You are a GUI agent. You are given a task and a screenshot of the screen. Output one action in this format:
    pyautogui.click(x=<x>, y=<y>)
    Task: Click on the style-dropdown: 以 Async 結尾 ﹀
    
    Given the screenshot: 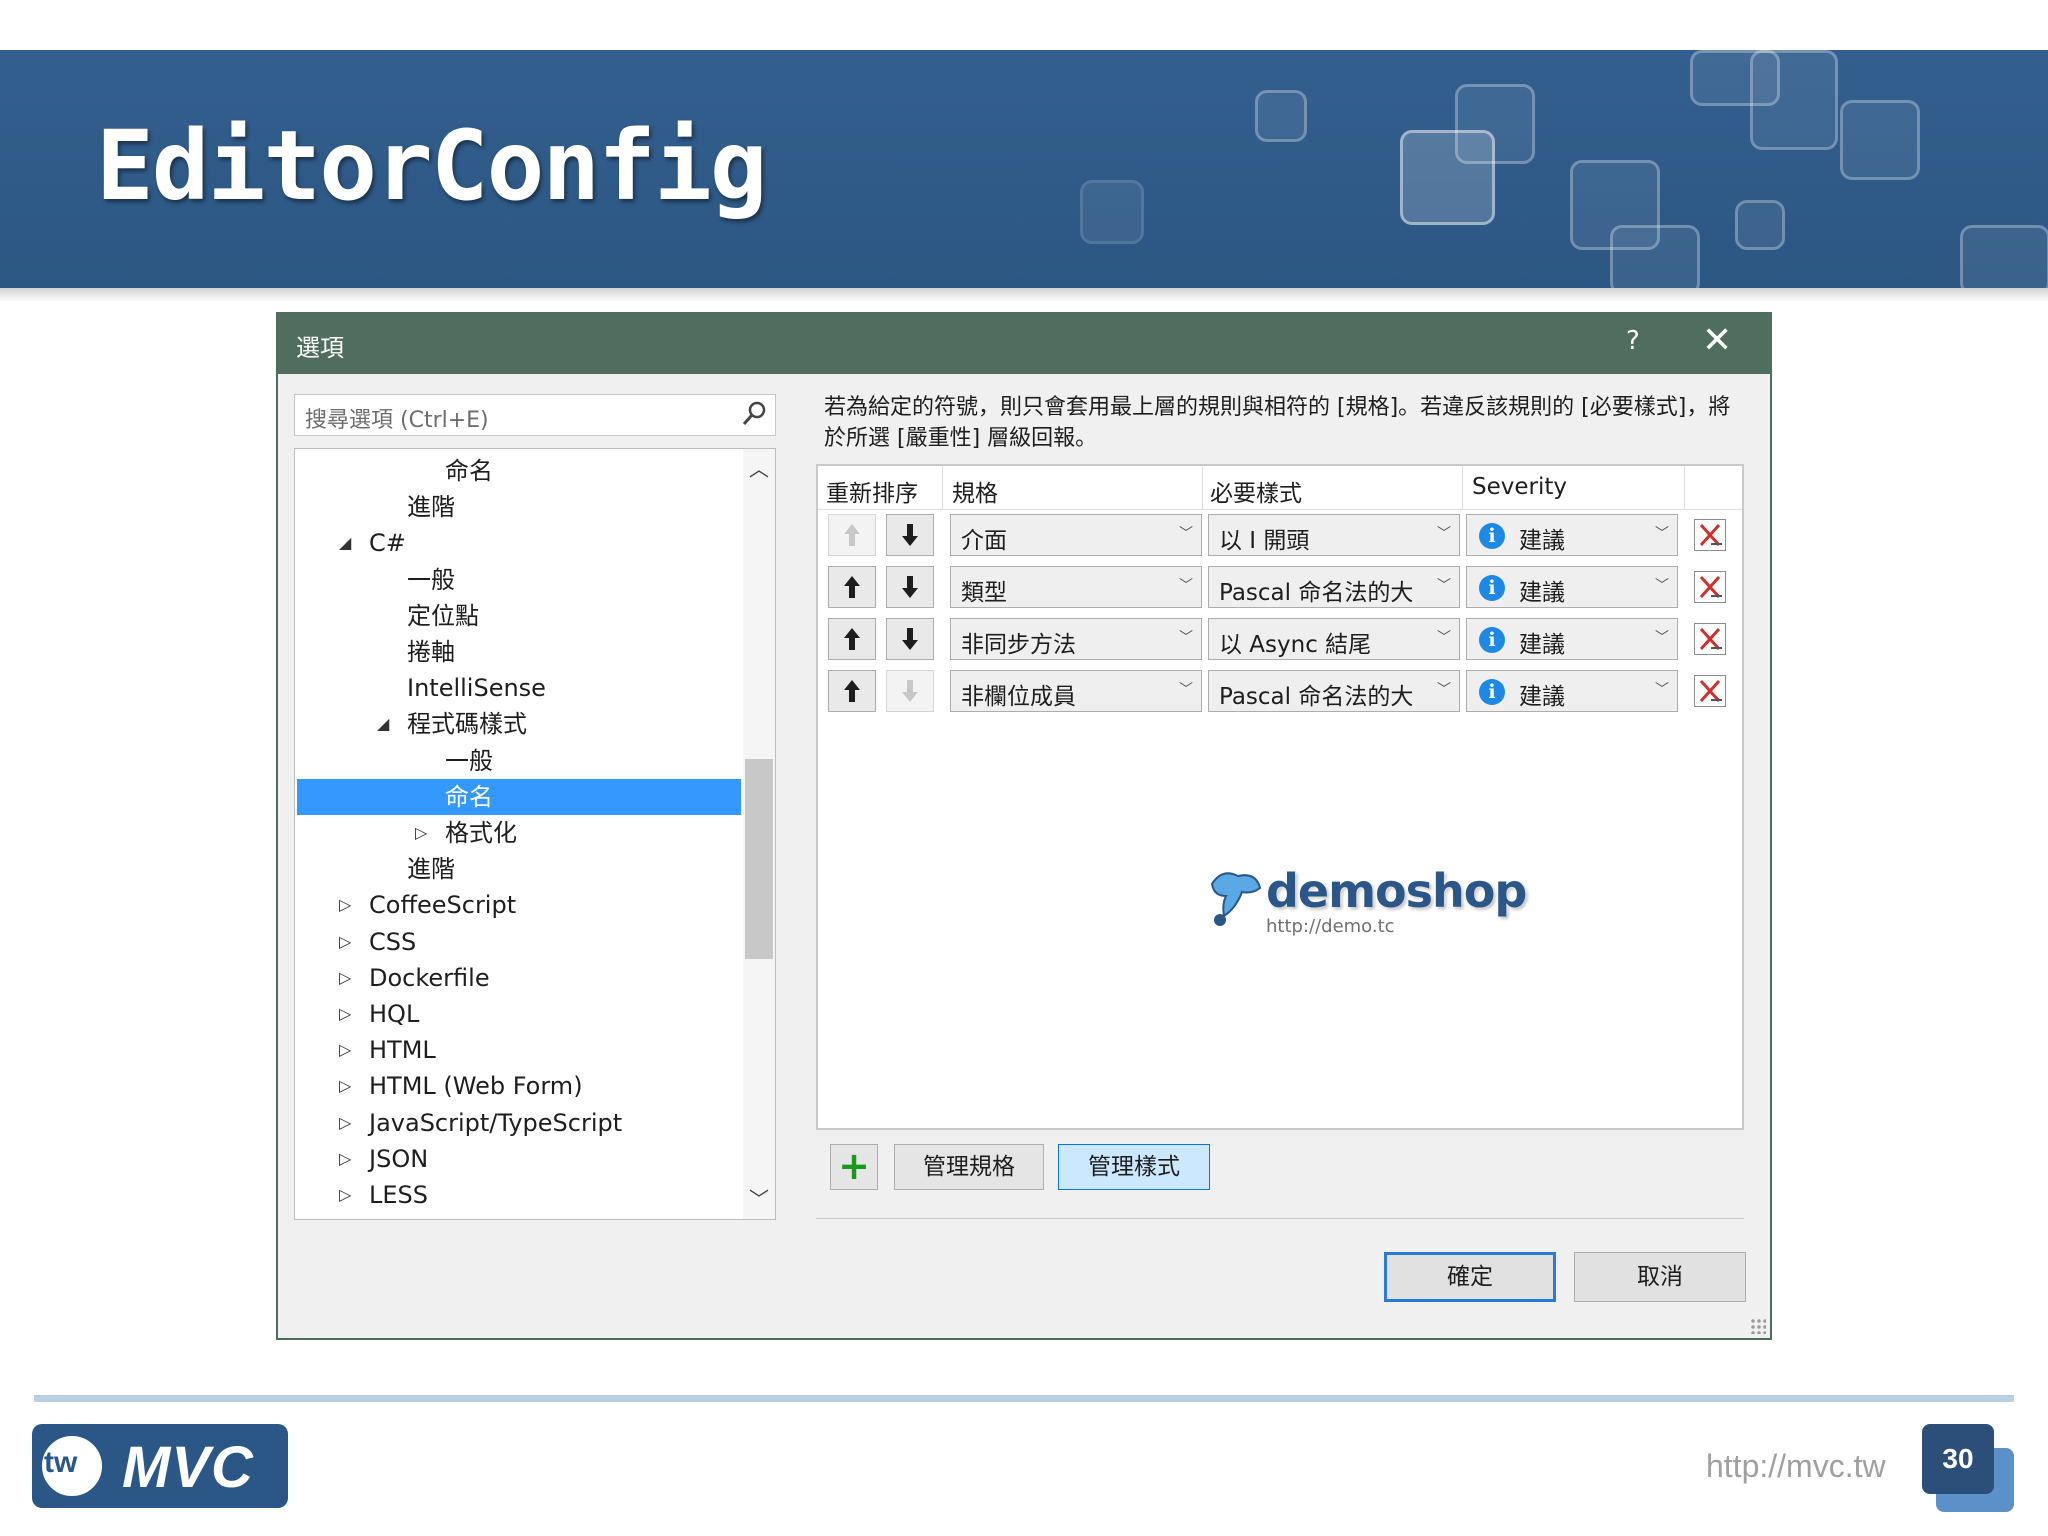 What is the action you would take?
    pyautogui.click(x=1334, y=639)
    